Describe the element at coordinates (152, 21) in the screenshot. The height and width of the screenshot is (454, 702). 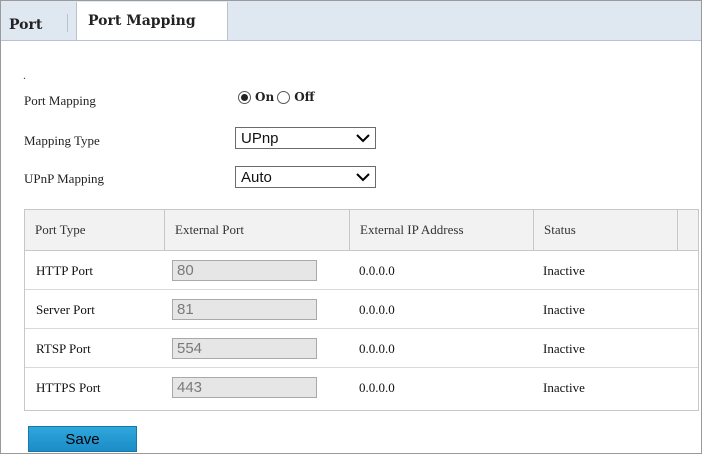
I see `tab-port-mapping: Port Mapping` at that location.